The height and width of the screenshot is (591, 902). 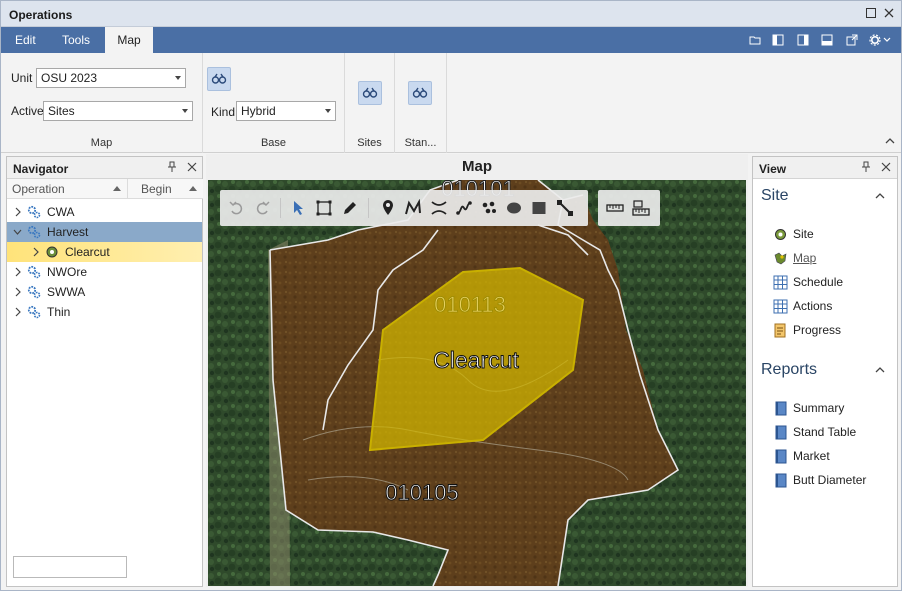 I want to click on column-header-begin: Begin, so click(x=165, y=189).